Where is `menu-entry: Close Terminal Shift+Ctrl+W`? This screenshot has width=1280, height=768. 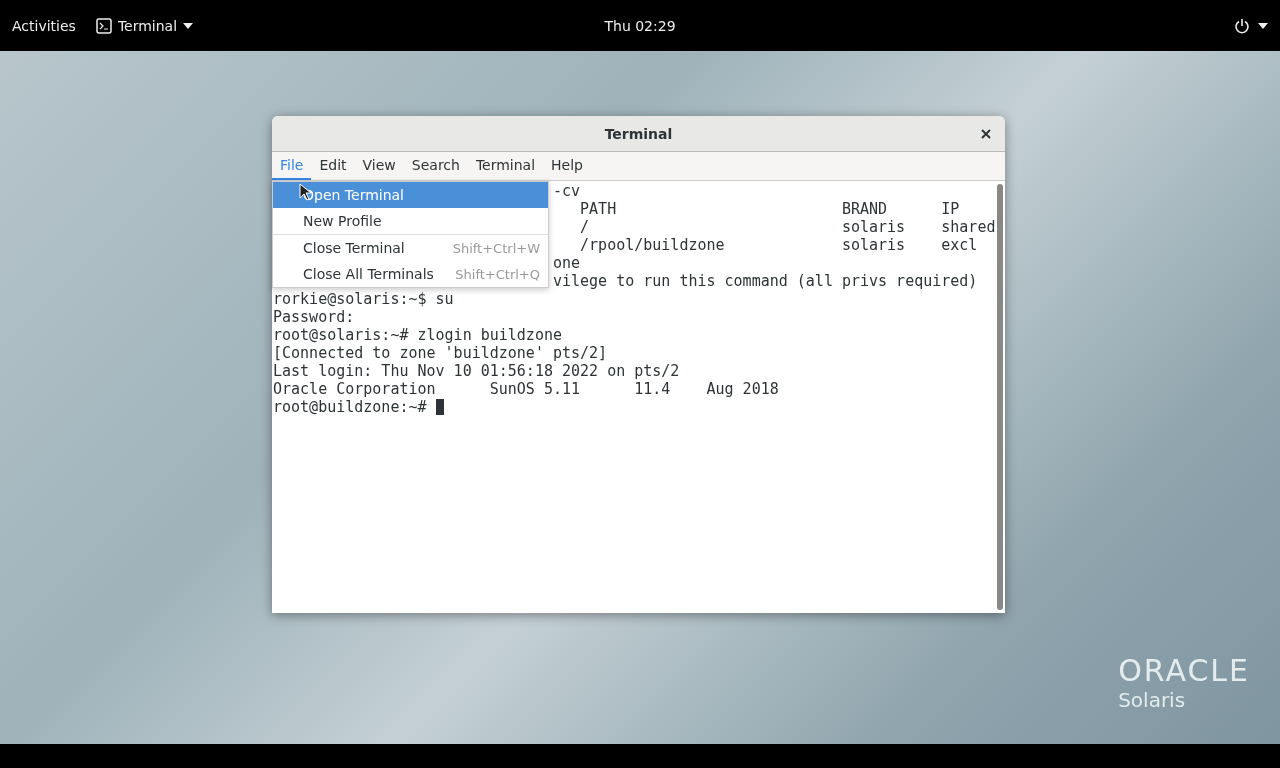
menu-entry: Close Terminal Shift+Ctrl+W is located at coordinates (410, 248).